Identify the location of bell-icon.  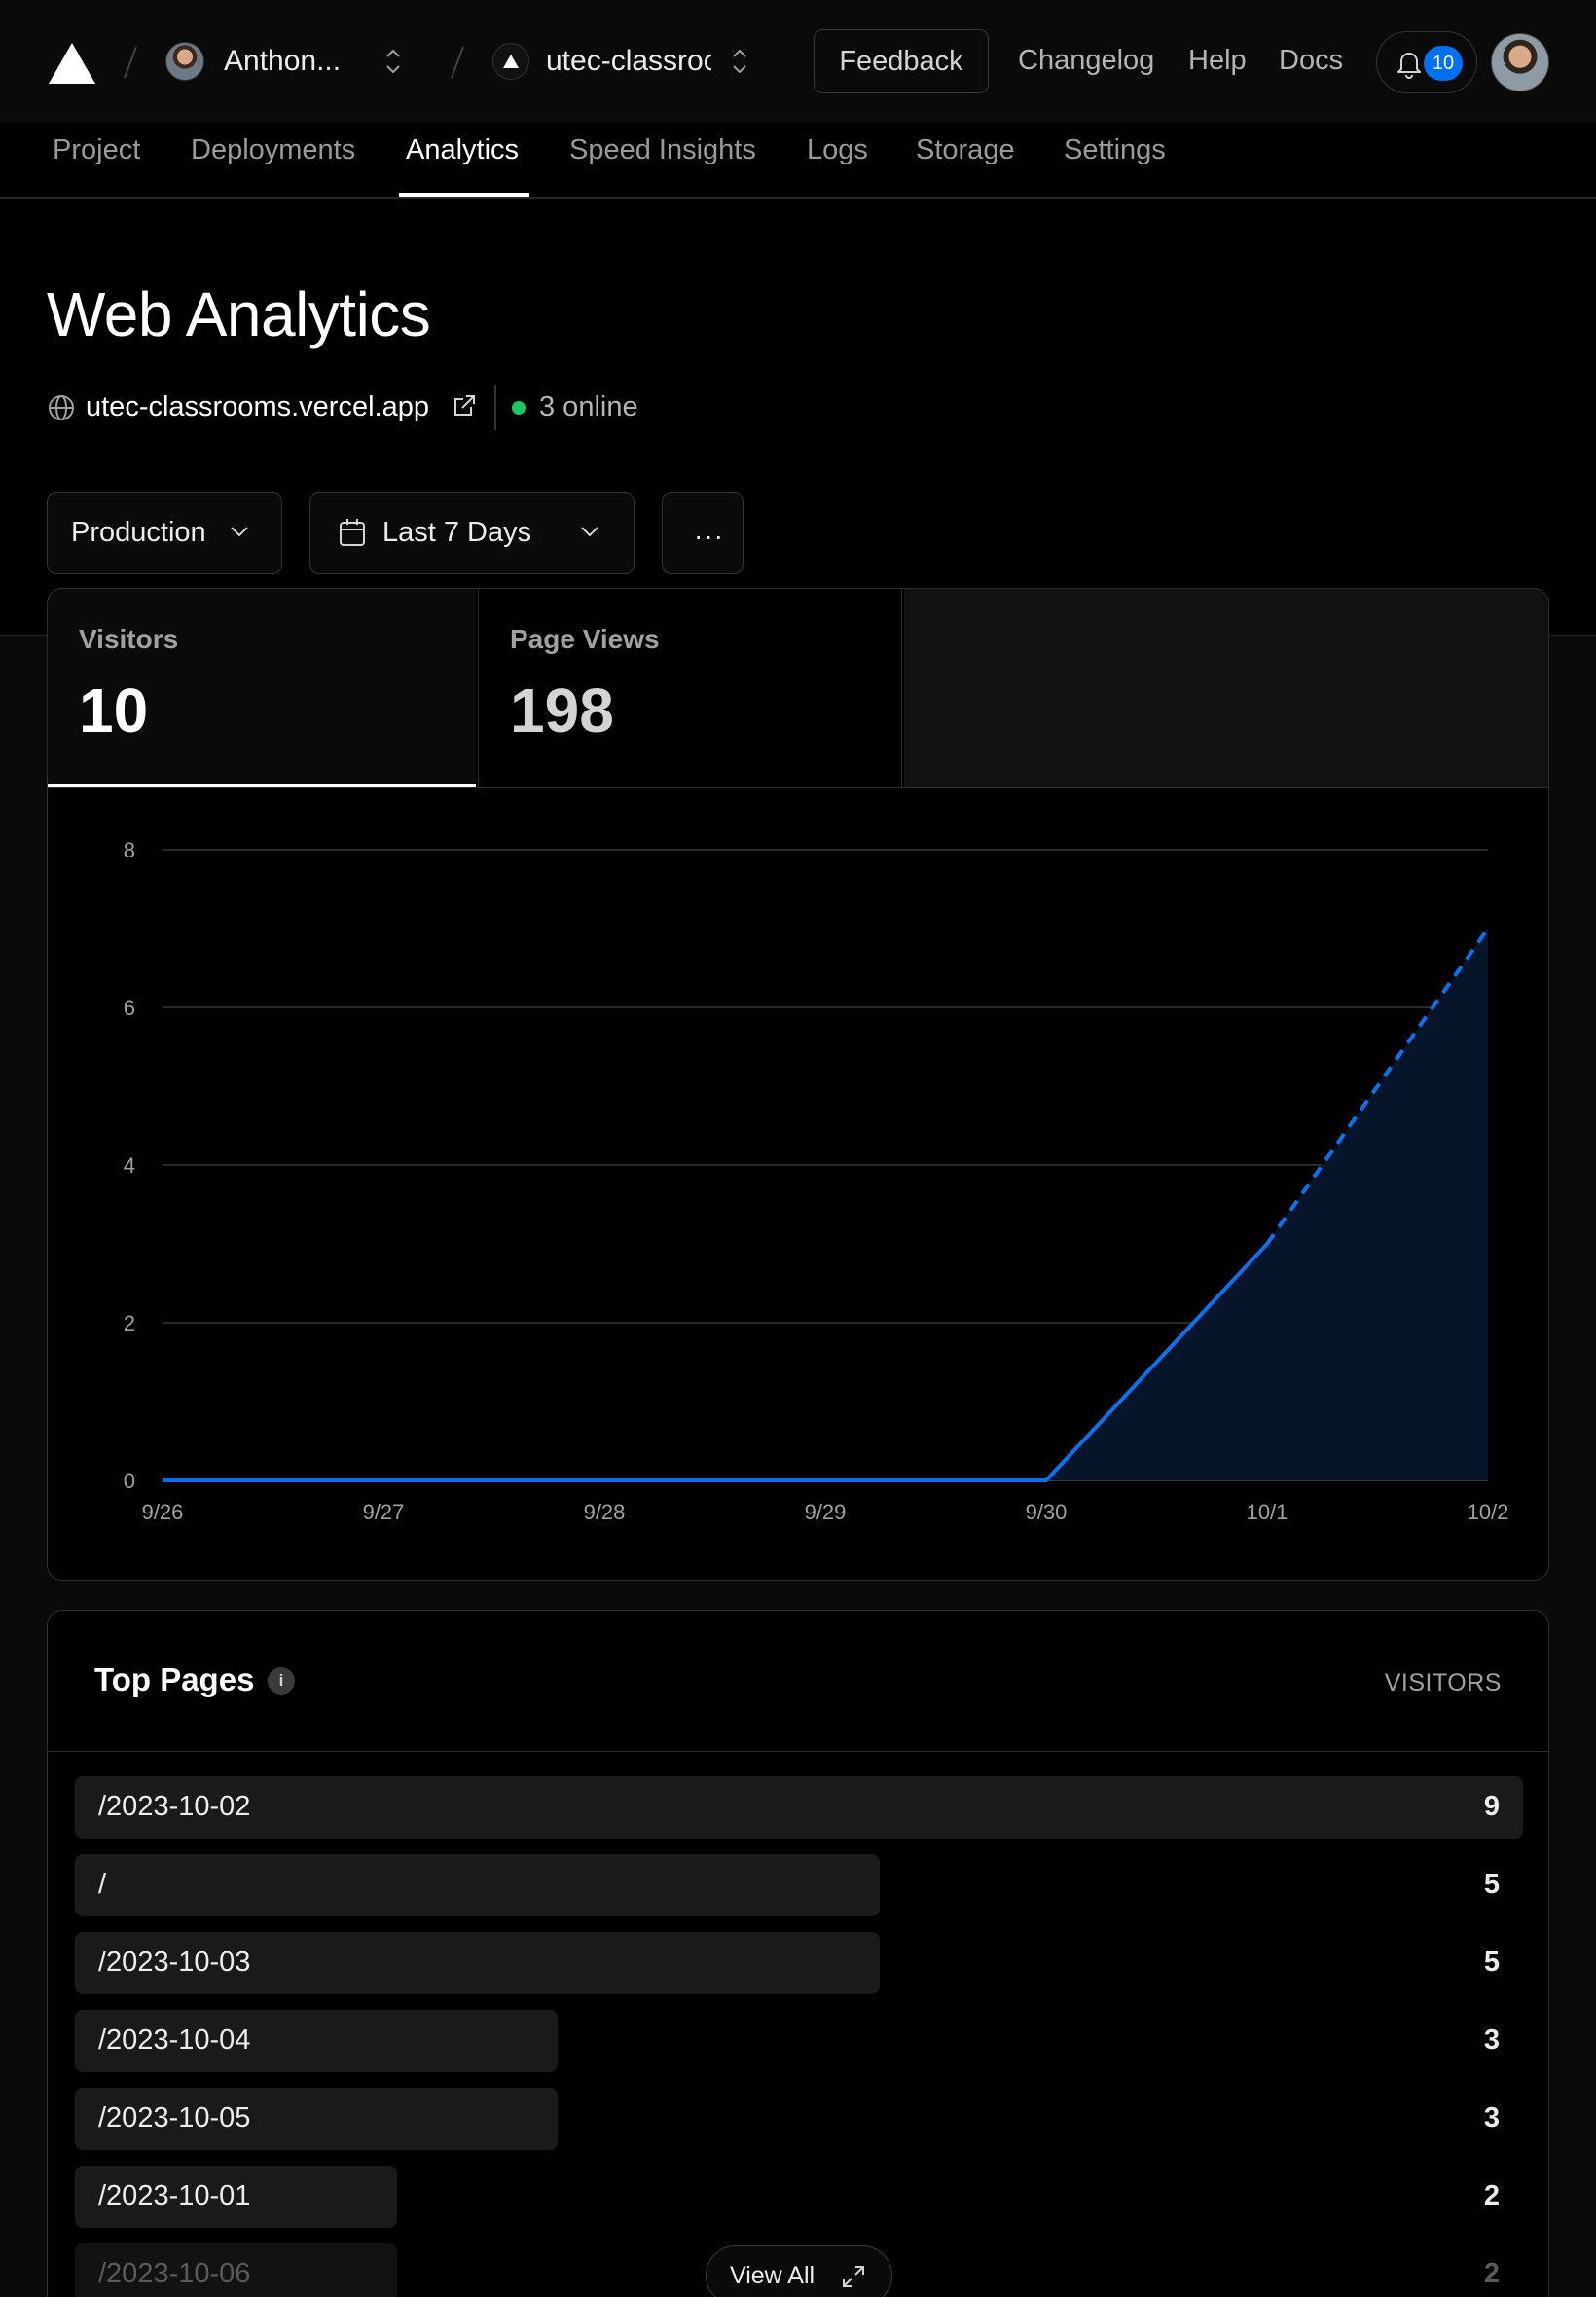
(1409, 66).